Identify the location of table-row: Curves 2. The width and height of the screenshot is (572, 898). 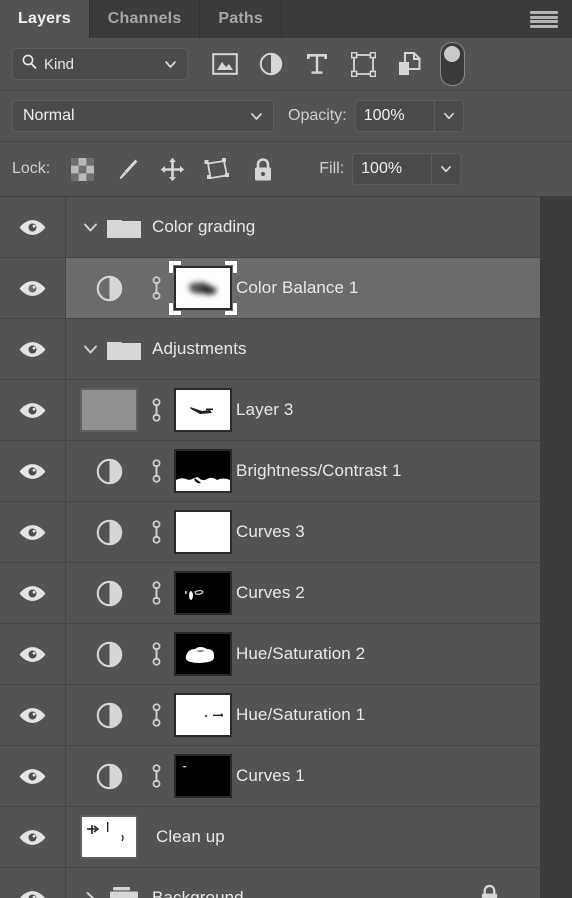
(270, 593).